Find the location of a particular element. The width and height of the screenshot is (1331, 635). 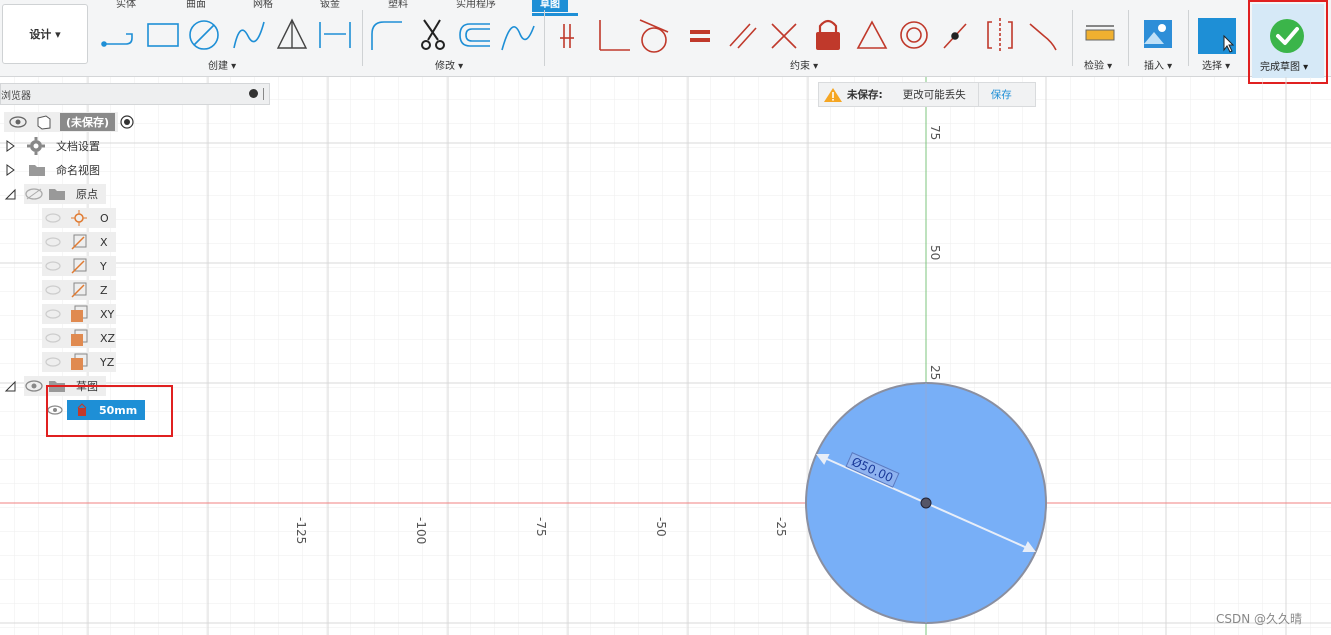

inspect-group-label: 检验 ▾ is located at coordinates (1098, 64).